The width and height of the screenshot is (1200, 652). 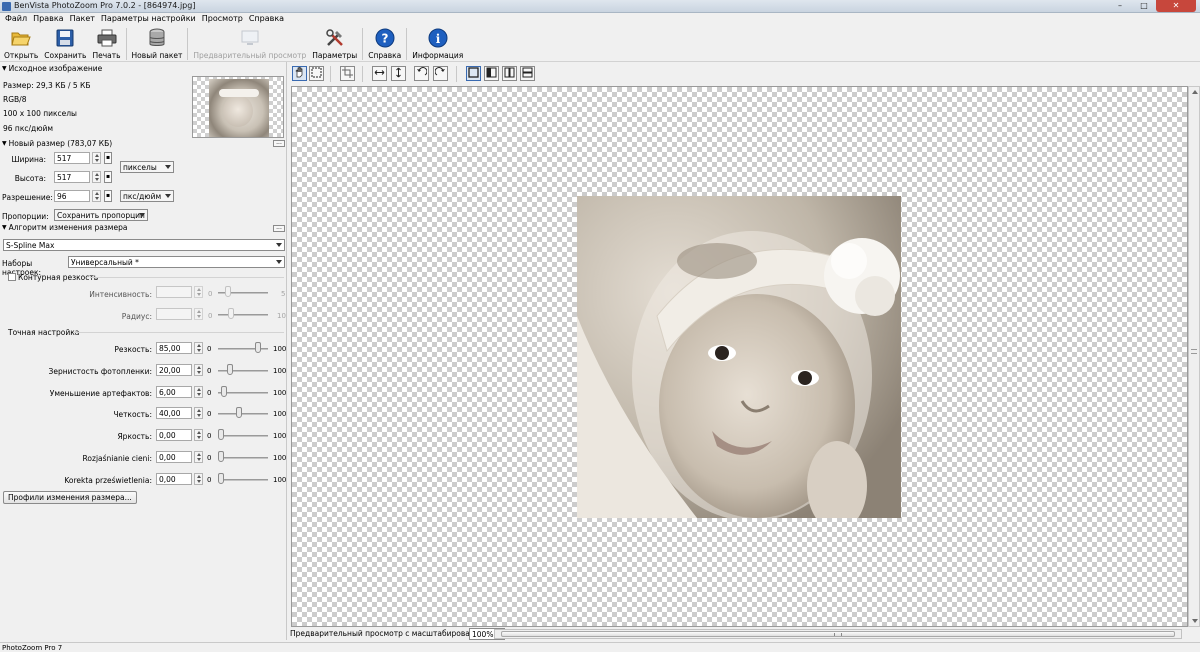 I want to click on fine-tuning-input: 40,00, so click(x=174, y=413).